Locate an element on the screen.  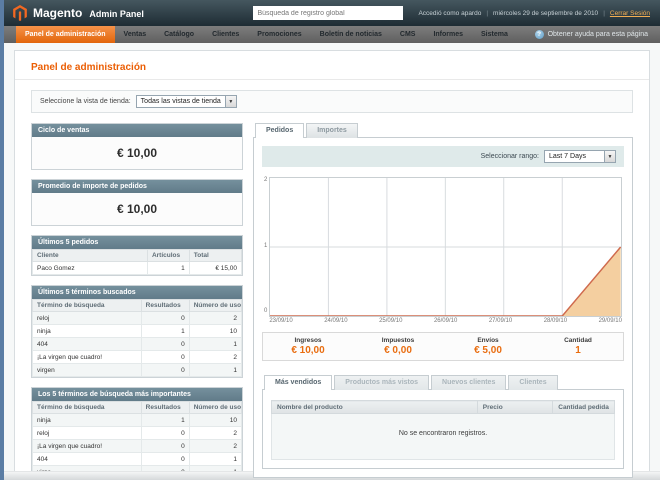
lifetime-sales-title: Ciclo de ventas is located at coordinates (137, 130).